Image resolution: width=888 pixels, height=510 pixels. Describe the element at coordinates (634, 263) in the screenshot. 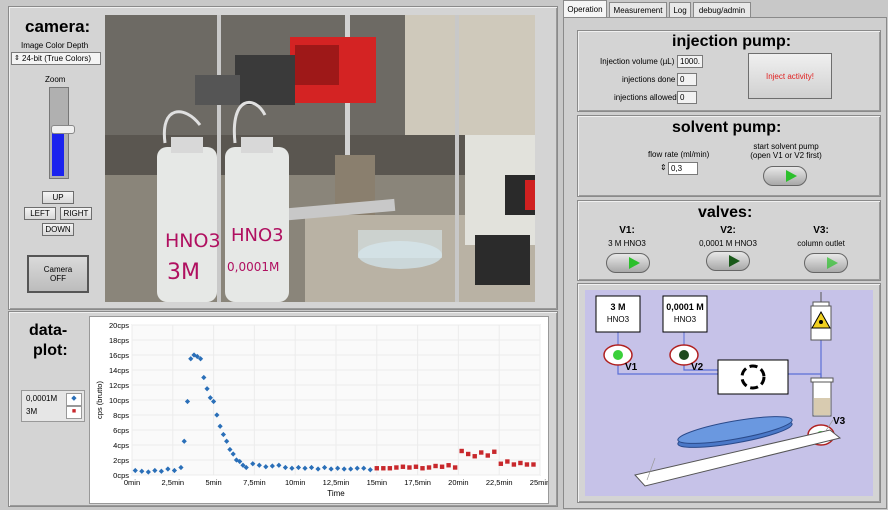

I see `valve-v1-led-icon` at that location.